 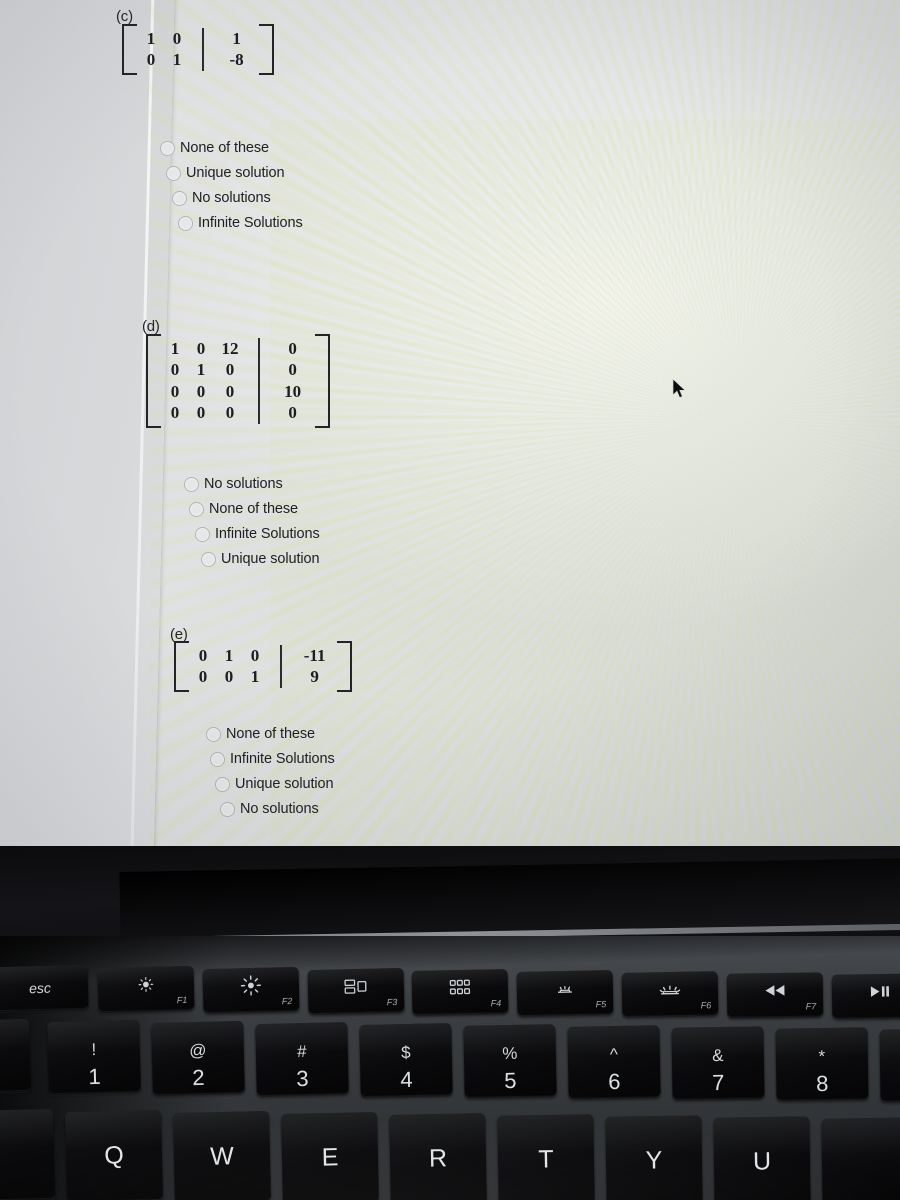 What do you see at coordinates (272, 759) in the screenshot?
I see `option-e-1: Infinite Solutions` at bounding box center [272, 759].